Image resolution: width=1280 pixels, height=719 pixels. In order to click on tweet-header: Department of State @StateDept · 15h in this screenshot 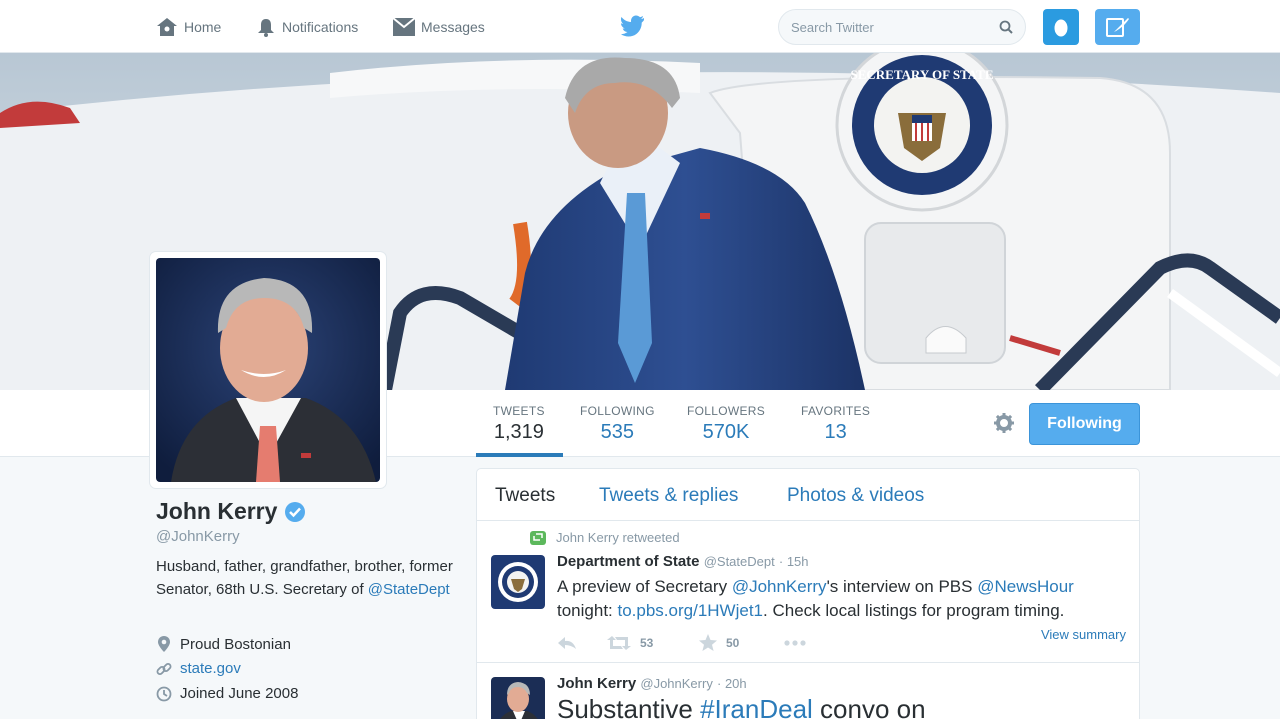, I will do `click(683, 561)`.